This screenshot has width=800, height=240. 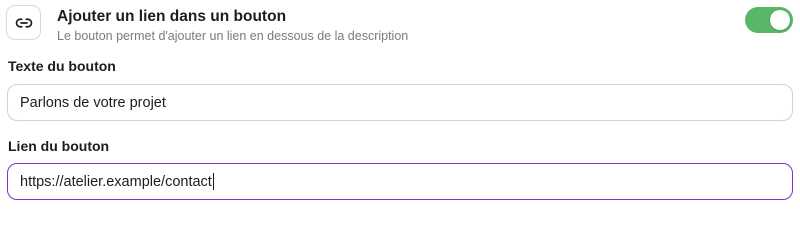 I want to click on link-icon-container, so click(x=23, y=22).